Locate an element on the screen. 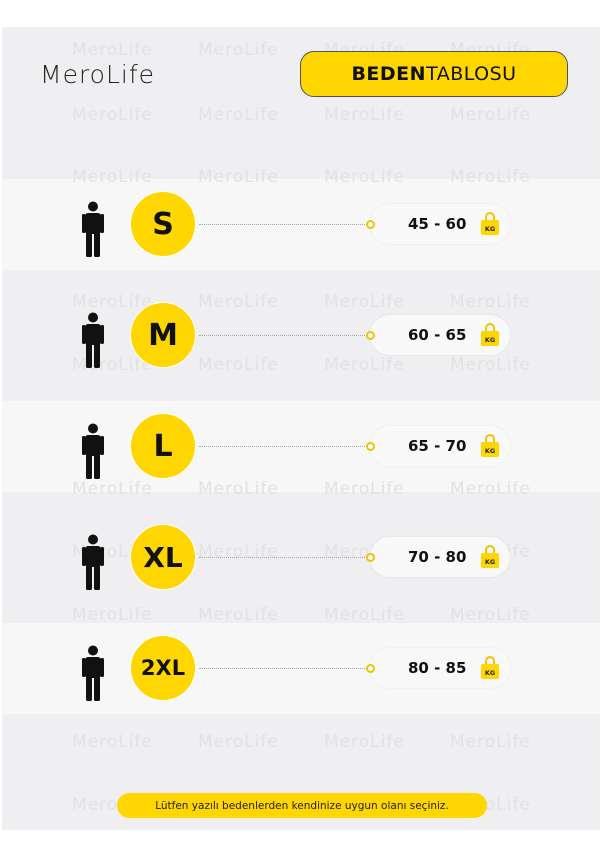 This screenshot has width=602, height=857. weight-range-pill: 70 - 80 KG is located at coordinates (440, 557).